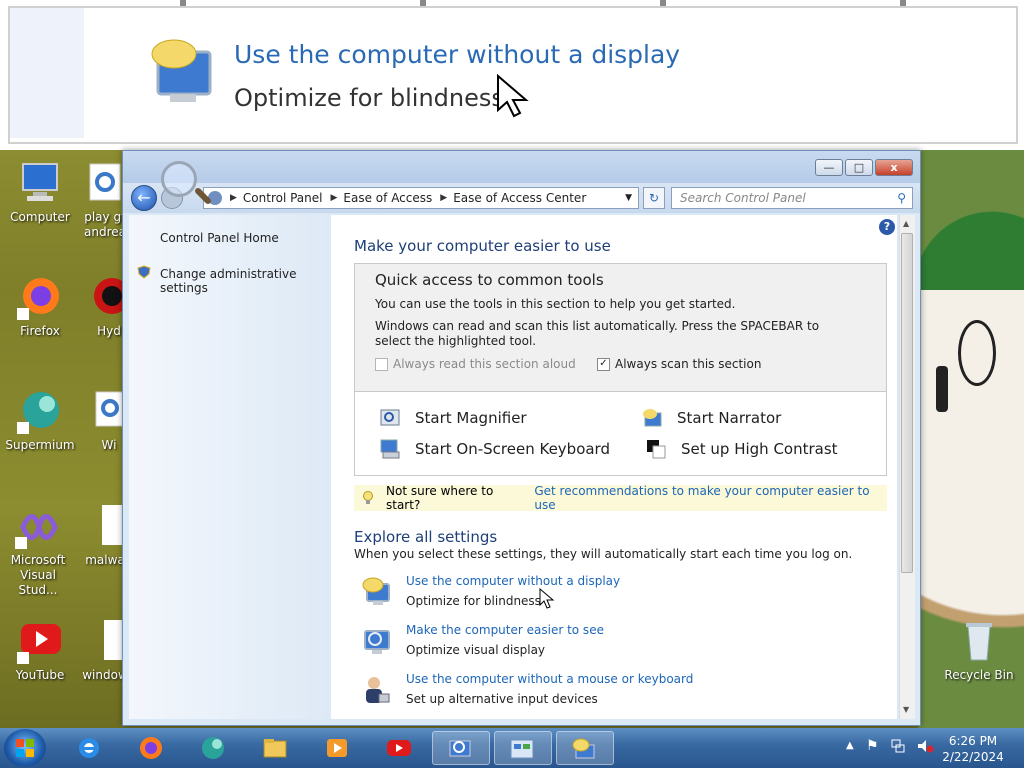 The height and width of the screenshot is (768, 1024). What do you see at coordinates (792, 198) in the screenshot?
I see `search-input: Search Control Panel ⚲` at bounding box center [792, 198].